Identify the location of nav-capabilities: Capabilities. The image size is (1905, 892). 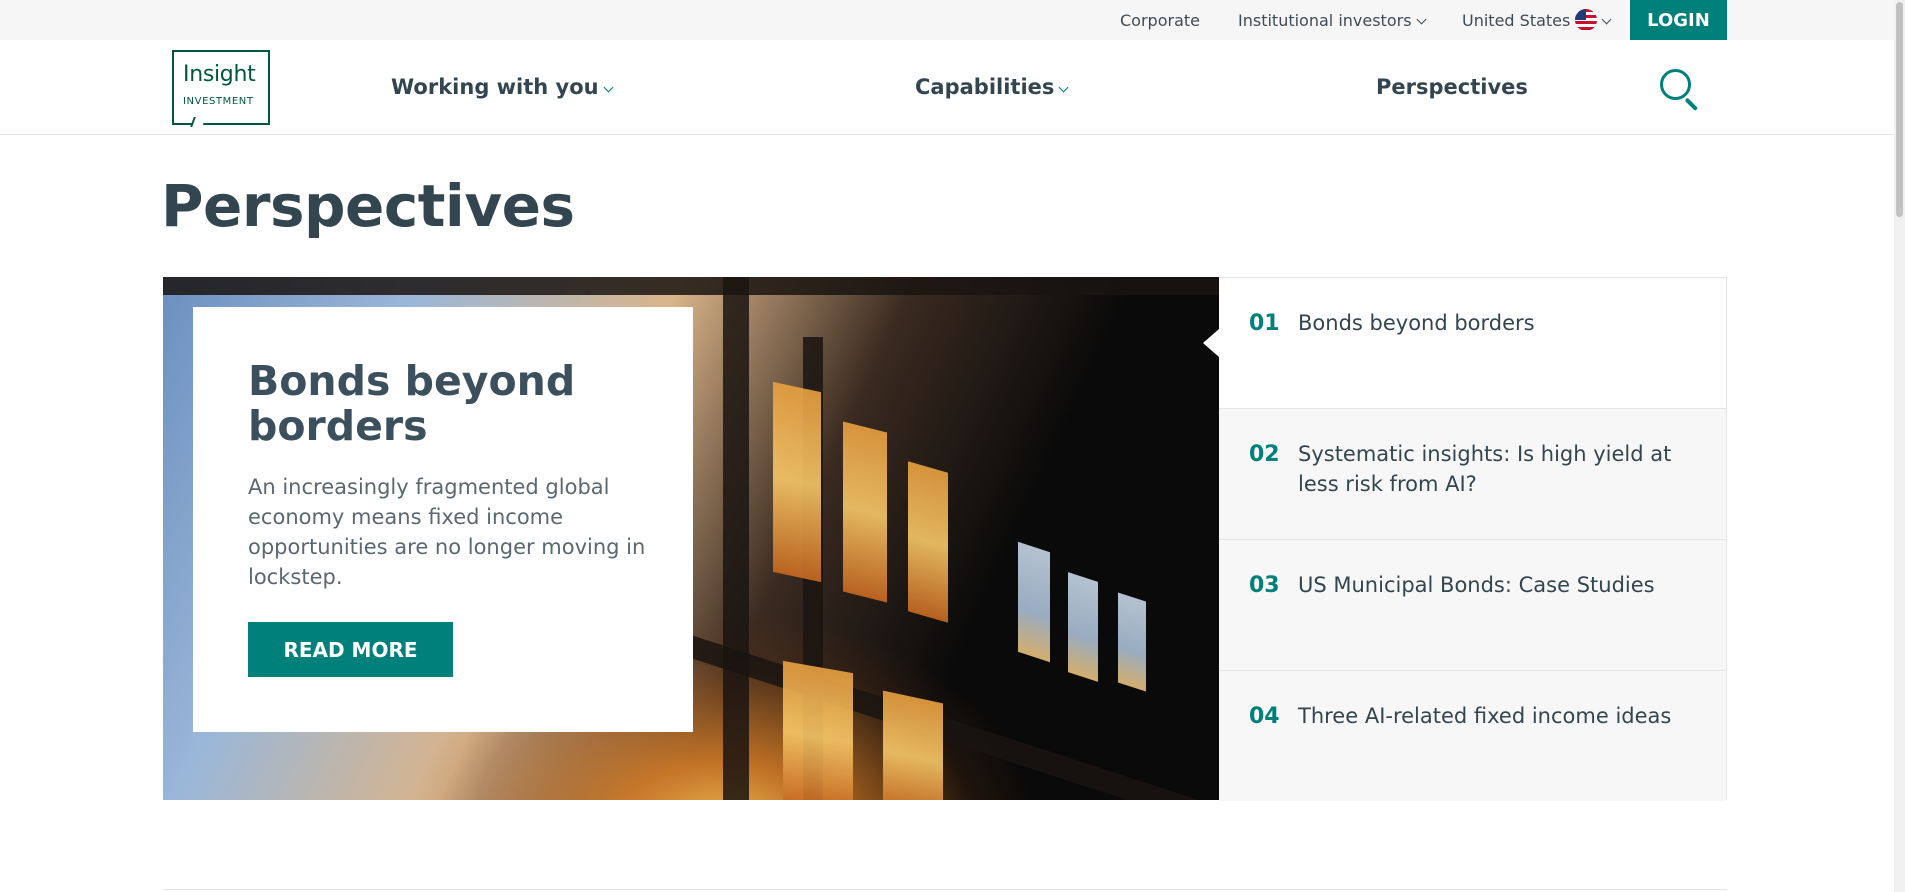
(992, 87).